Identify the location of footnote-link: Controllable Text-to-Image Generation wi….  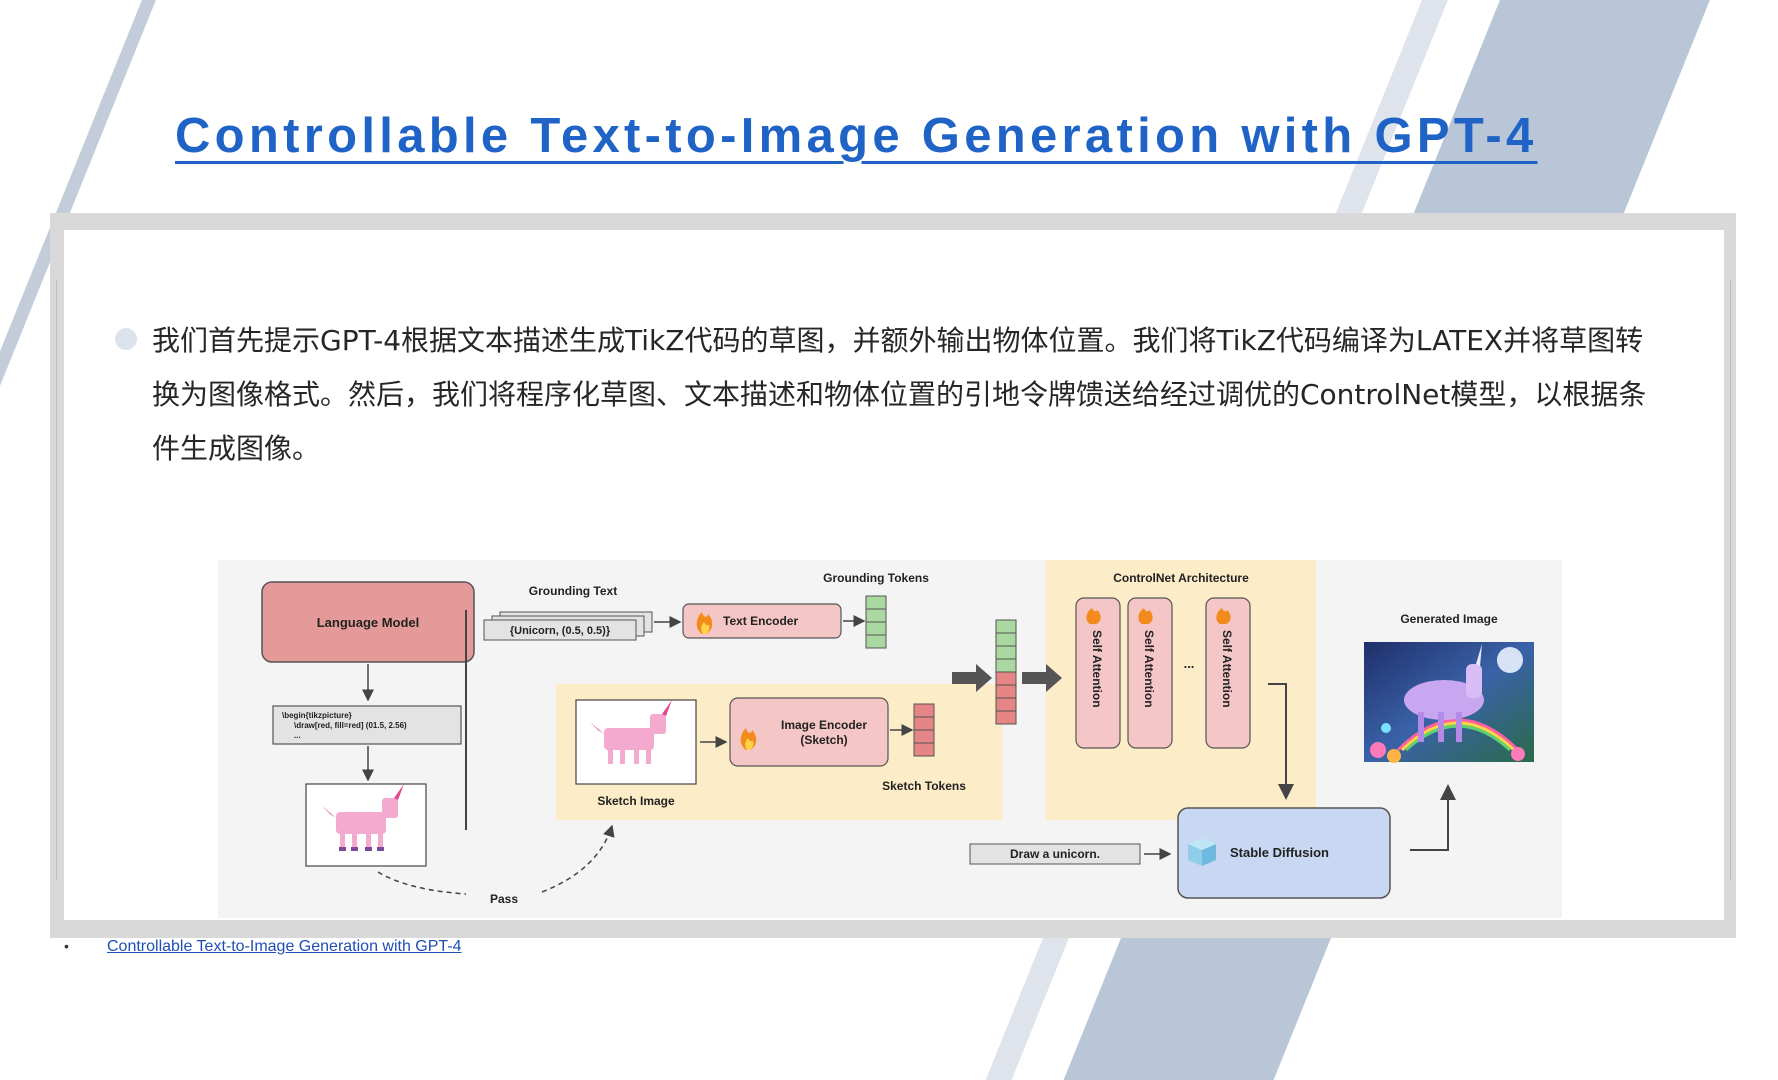
(284, 947).